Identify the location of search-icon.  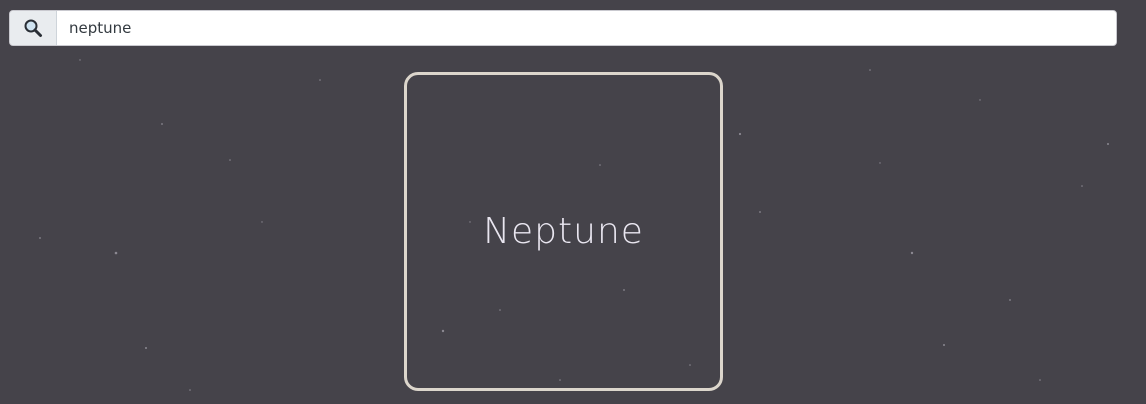
(33, 28).